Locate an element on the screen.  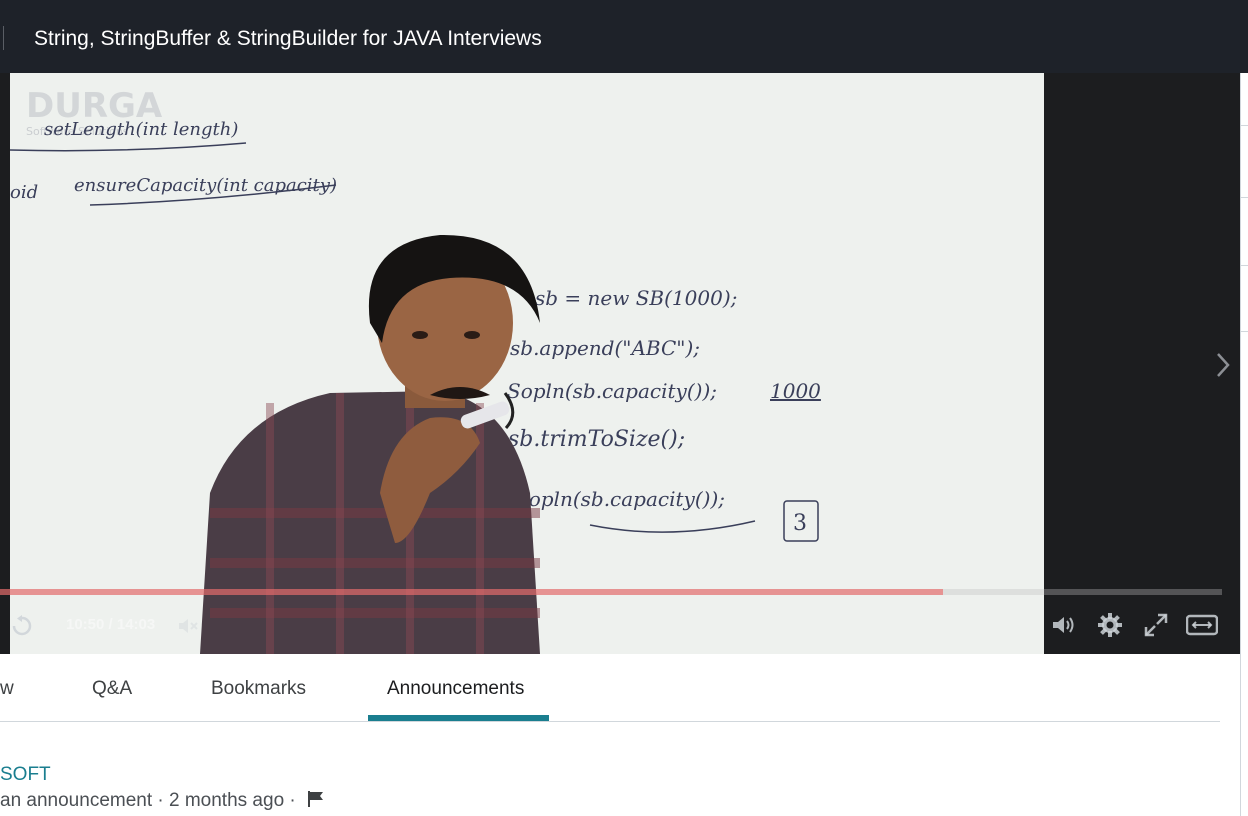
board-line-2: ensureCapacity(int capacity) is located at coordinates (205, 185).